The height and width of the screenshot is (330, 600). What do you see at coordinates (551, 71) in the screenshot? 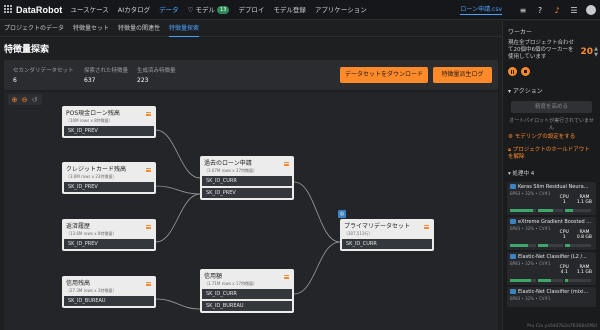
I see `worker-controls` at bounding box center [551, 71].